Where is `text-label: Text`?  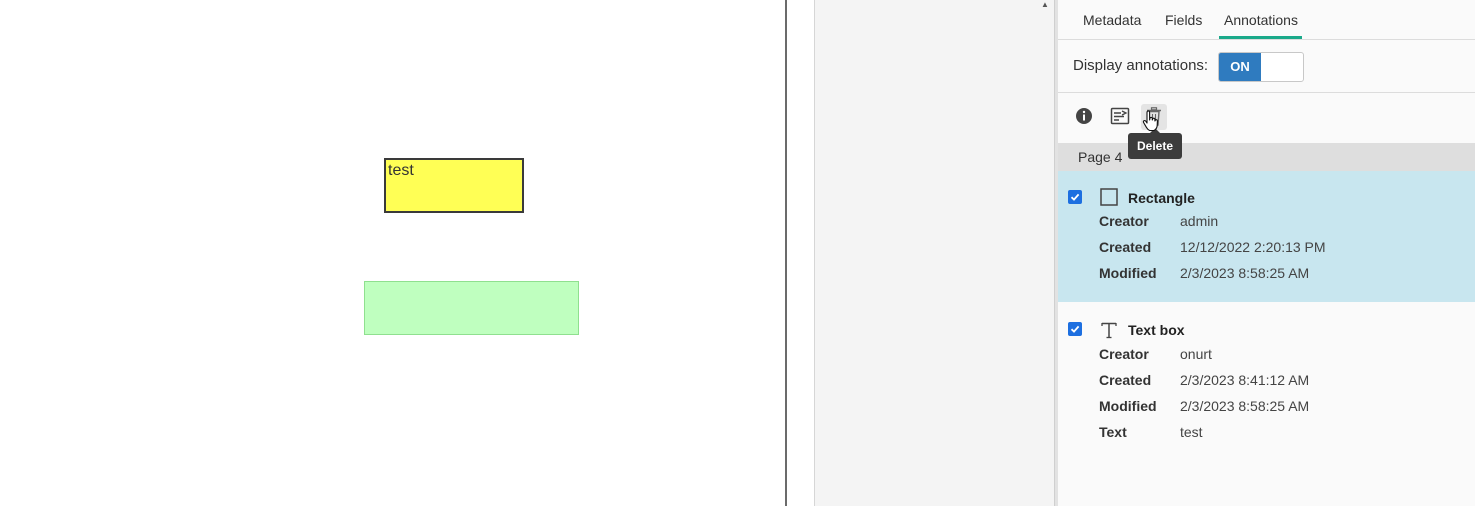 text-label: Text is located at coordinates (1113, 432).